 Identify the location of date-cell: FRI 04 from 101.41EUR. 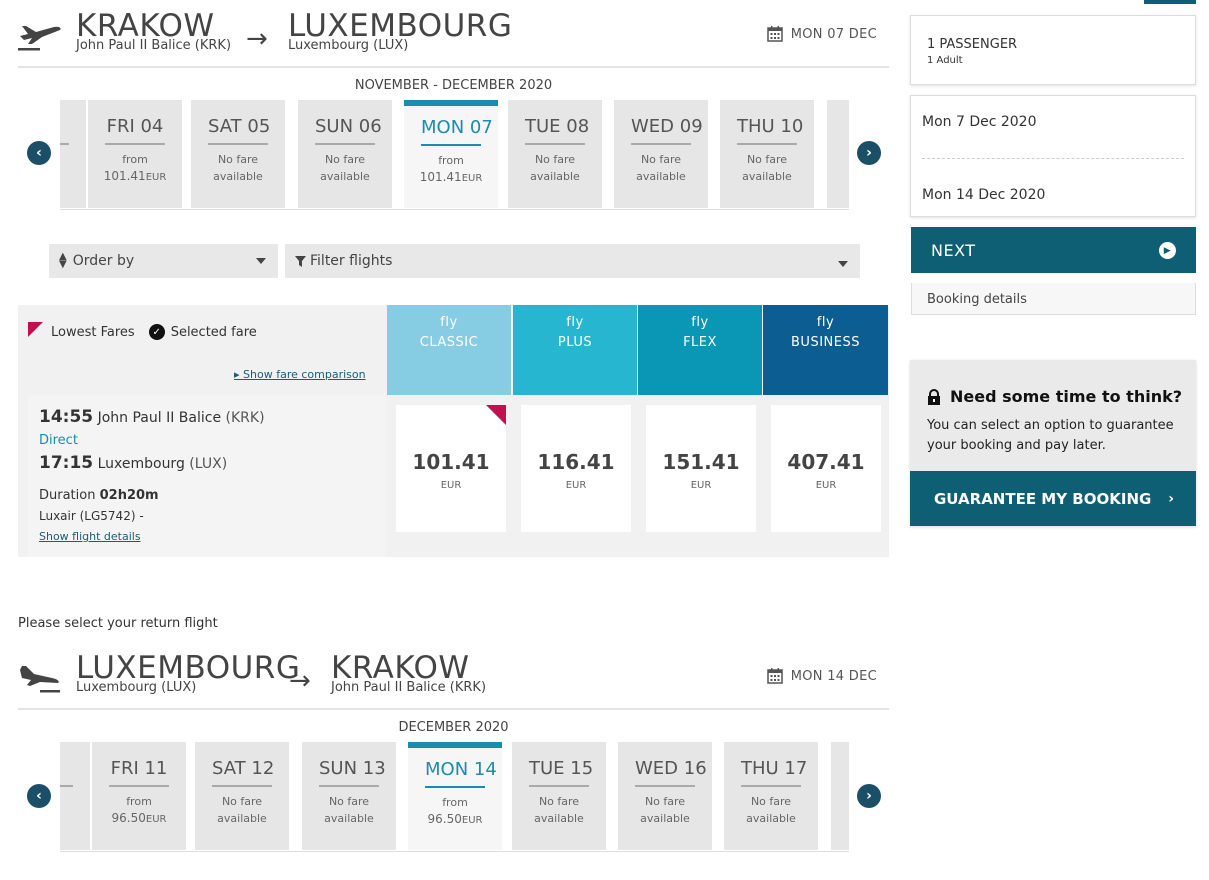
(135, 154).